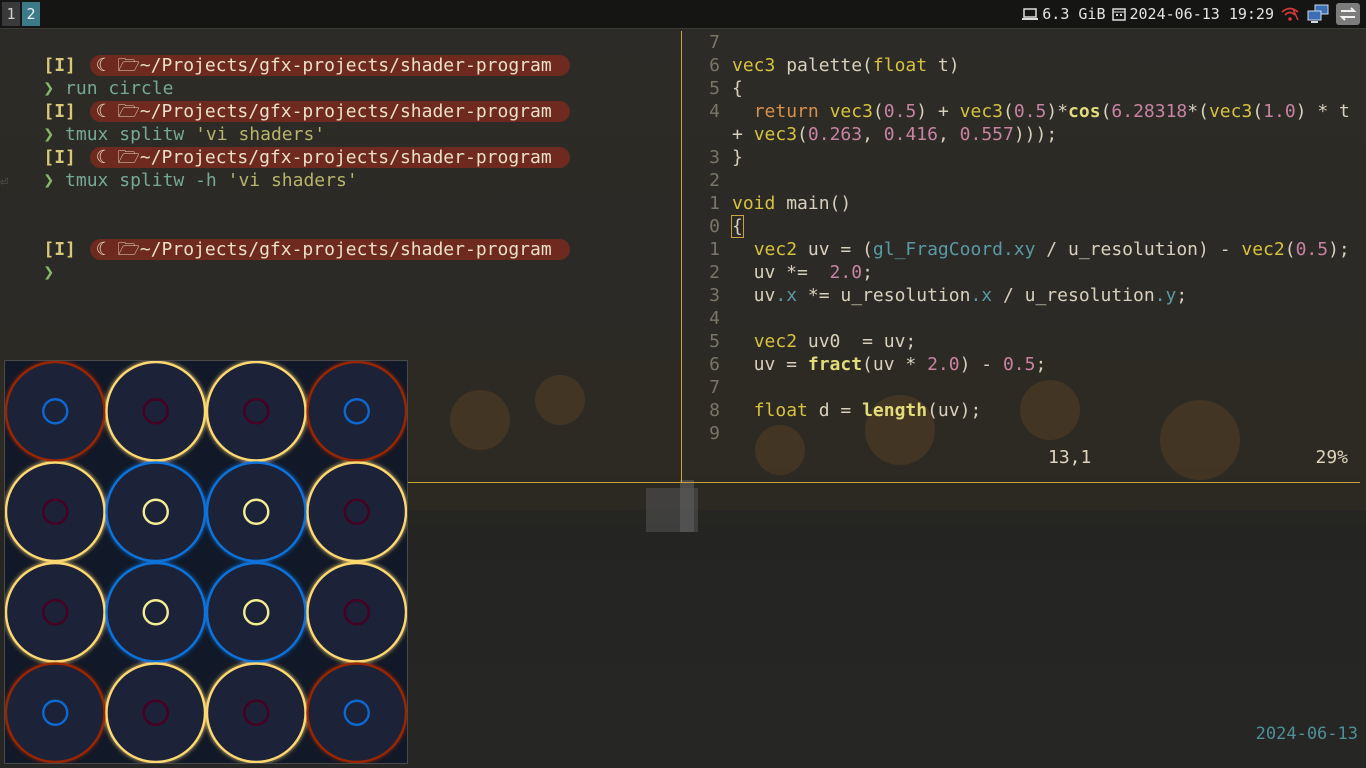  What do you see at coordinates (1022, 180) in the screenshot?
I see `code-line: 2` at bounding box center [1022, 180].